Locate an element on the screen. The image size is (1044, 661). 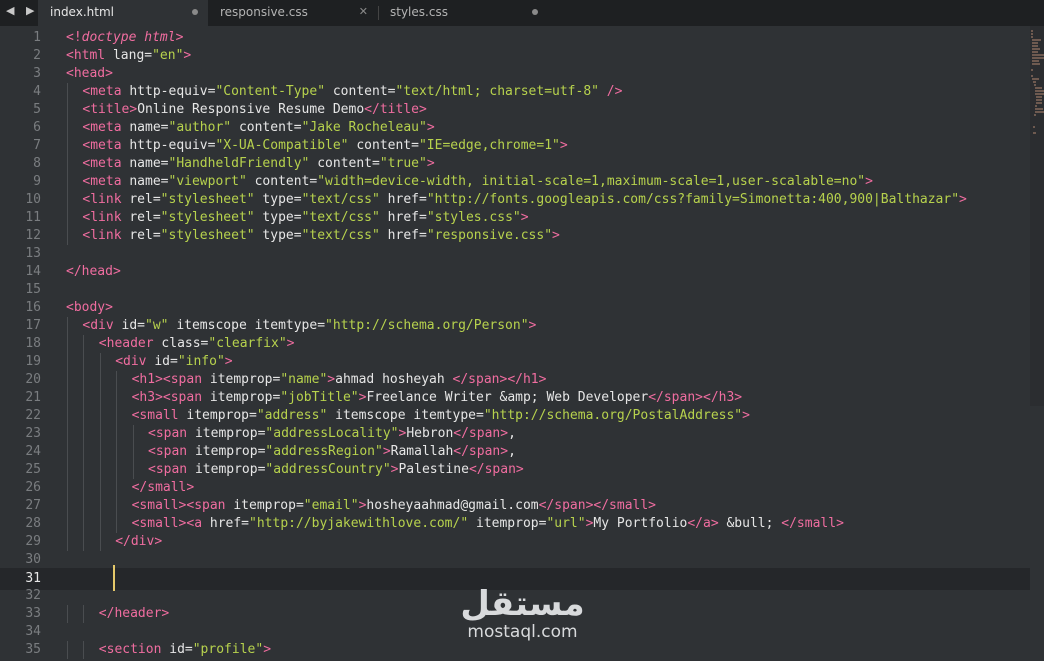
code-text: <section id="profile"> is located at coordinates (185, 650).